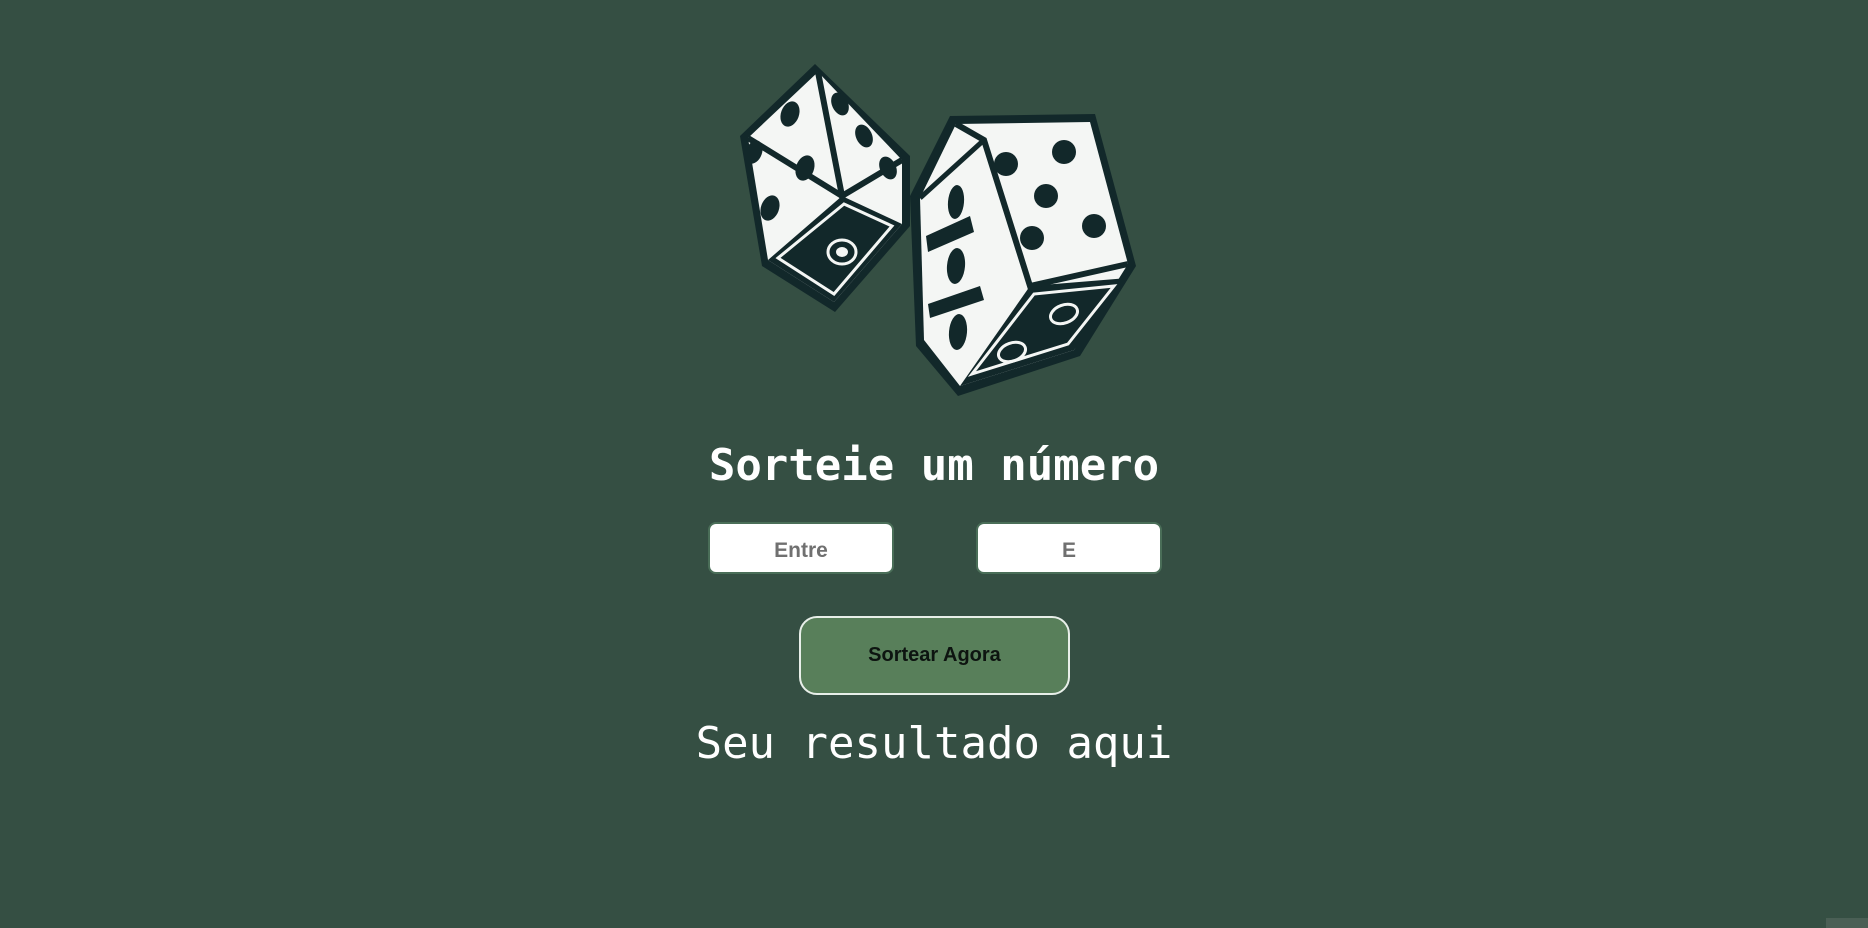  Describe the element at coordinates (1023, 255) in the screenshot. I see `right-die` at that location.